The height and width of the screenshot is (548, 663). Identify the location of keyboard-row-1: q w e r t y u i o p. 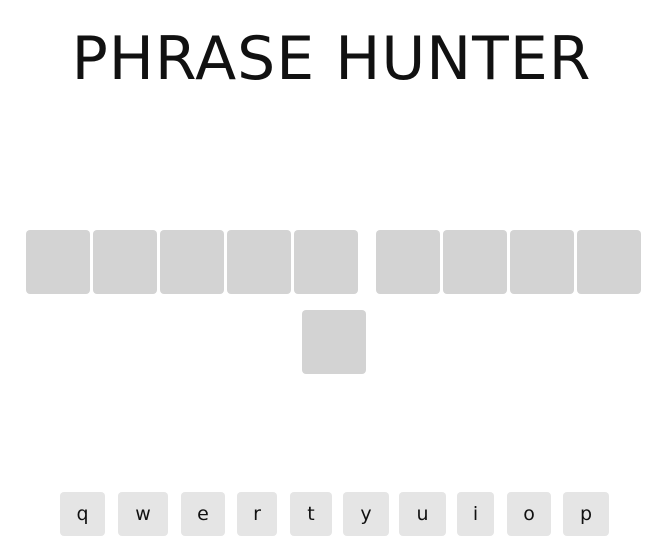
(331, 514).